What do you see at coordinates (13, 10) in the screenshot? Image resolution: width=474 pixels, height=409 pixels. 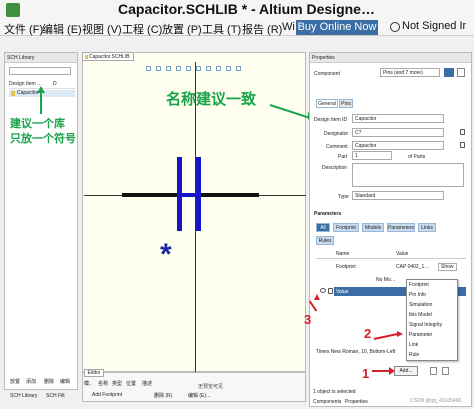 I see `app-logo-icon` at bounding box center [13, 10].